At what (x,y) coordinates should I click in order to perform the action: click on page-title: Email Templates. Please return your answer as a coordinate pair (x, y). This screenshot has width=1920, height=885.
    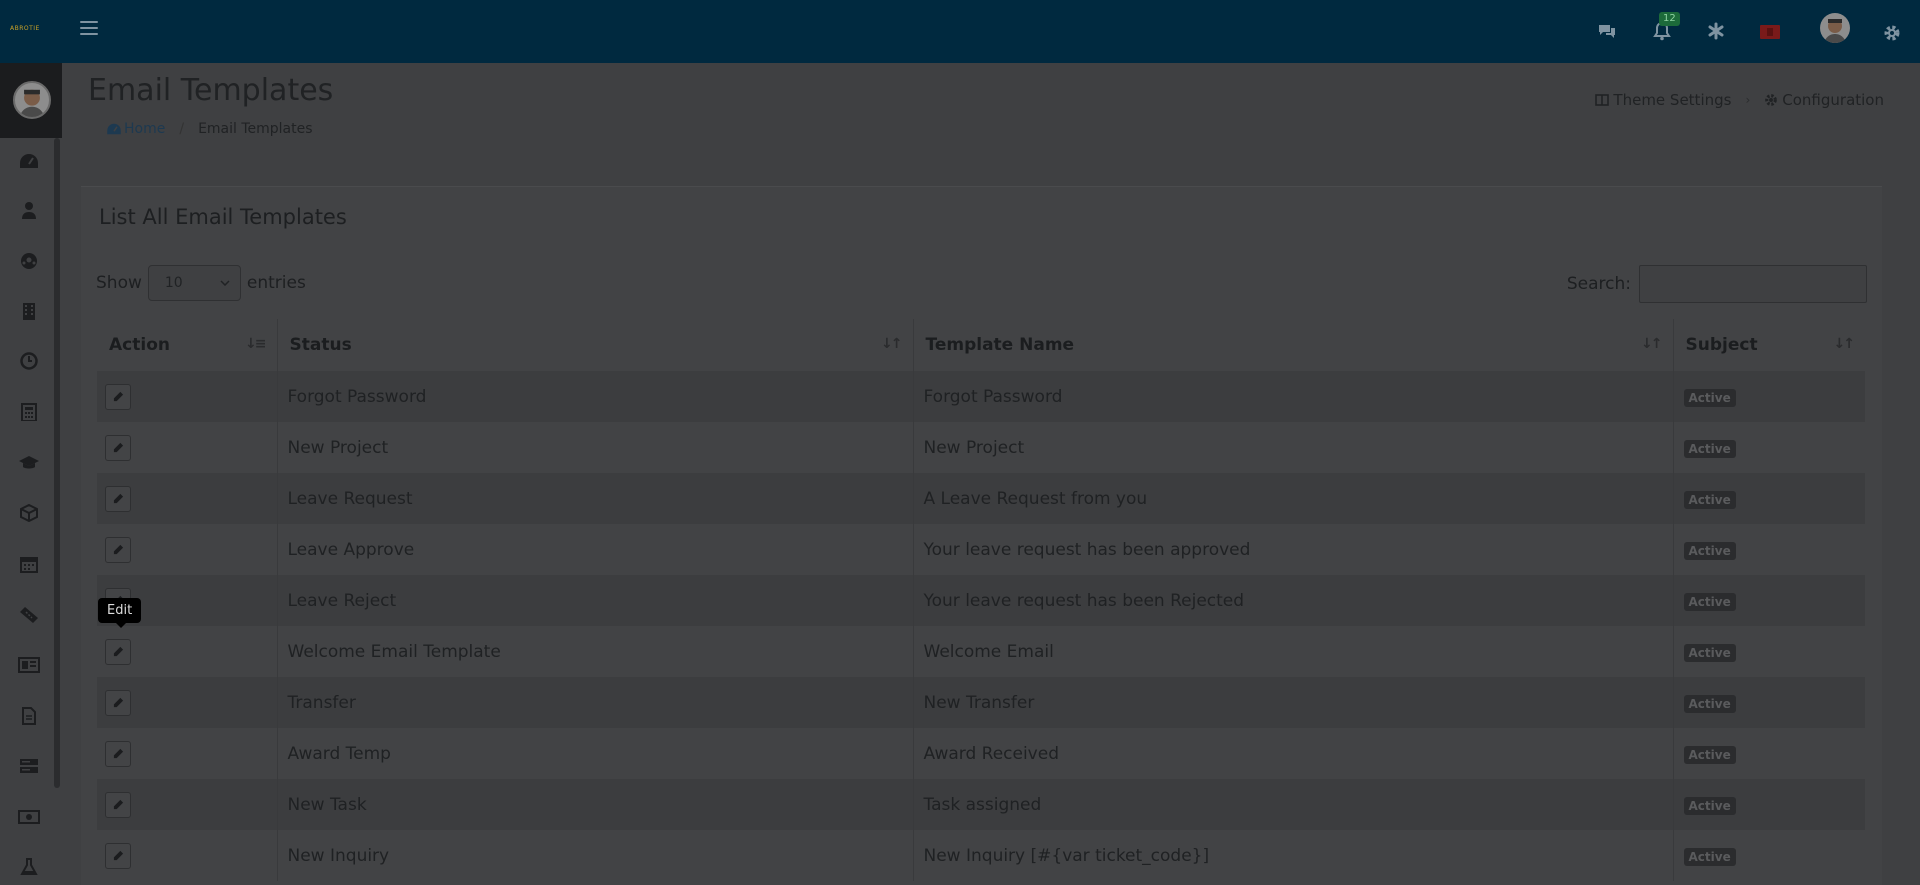
    Looking at the image, I should click on (211, 90).